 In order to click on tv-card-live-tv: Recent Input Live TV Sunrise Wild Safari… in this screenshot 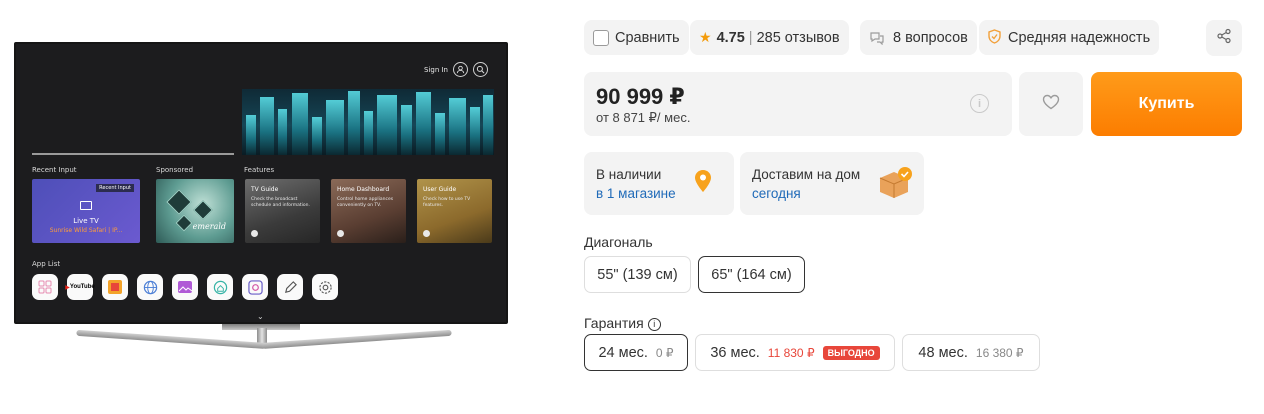, I will do `click(86, 211)`.